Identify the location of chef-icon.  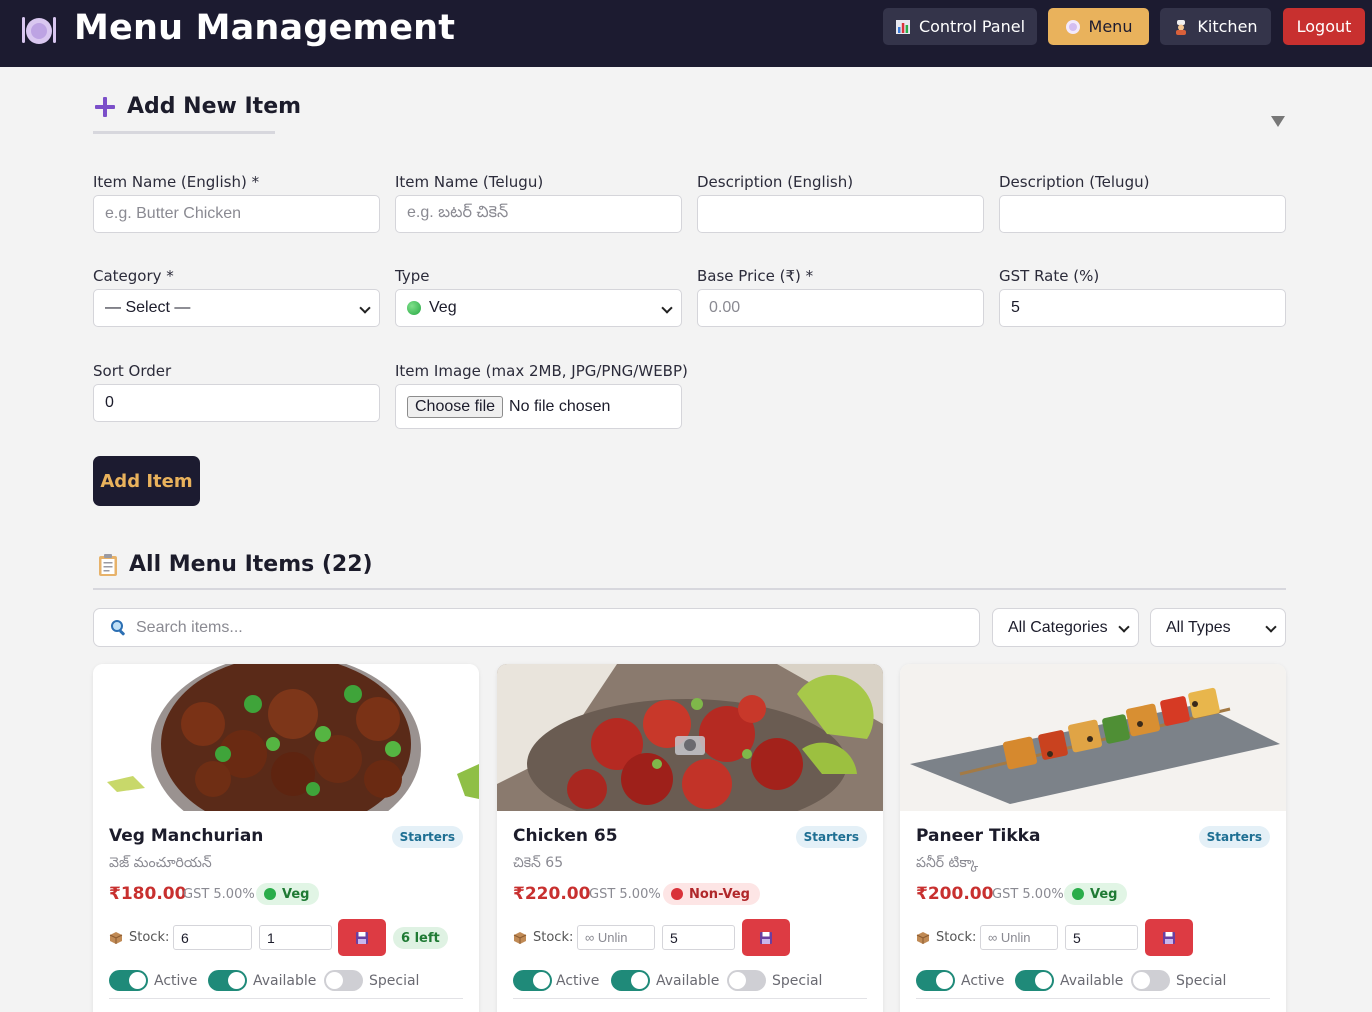
(1181, 27).